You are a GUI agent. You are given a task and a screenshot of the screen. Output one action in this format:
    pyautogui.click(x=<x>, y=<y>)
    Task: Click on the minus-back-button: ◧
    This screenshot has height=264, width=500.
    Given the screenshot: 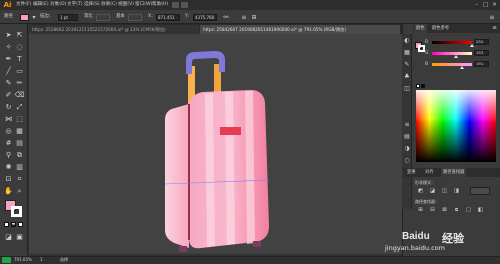 What is the action you would take?
    pyautogui.click(x=480, y=210)
    